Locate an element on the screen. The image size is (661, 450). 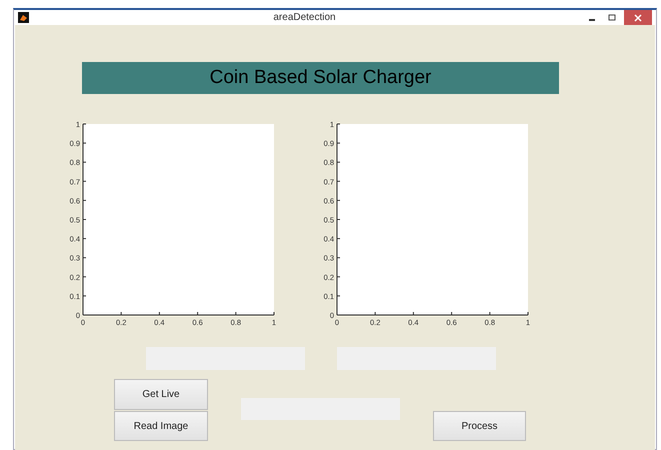
close-button is located at coordinates (638, 17).